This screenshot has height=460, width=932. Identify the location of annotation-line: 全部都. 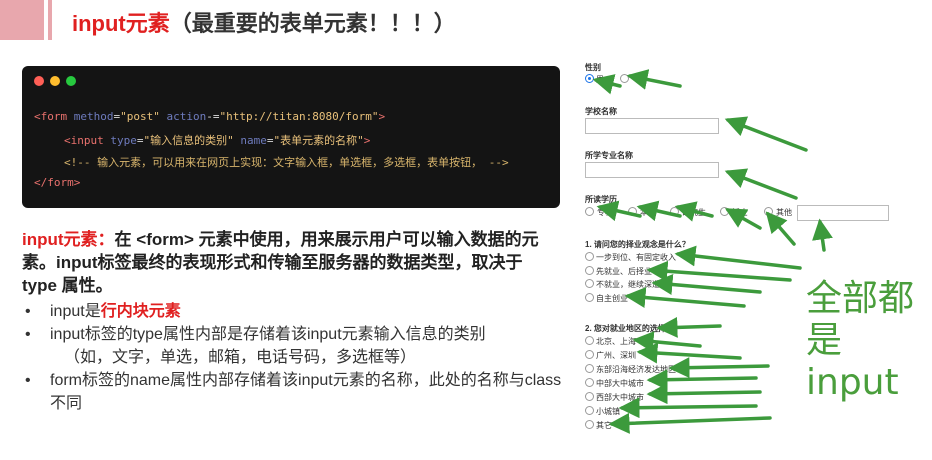
(860, 298).